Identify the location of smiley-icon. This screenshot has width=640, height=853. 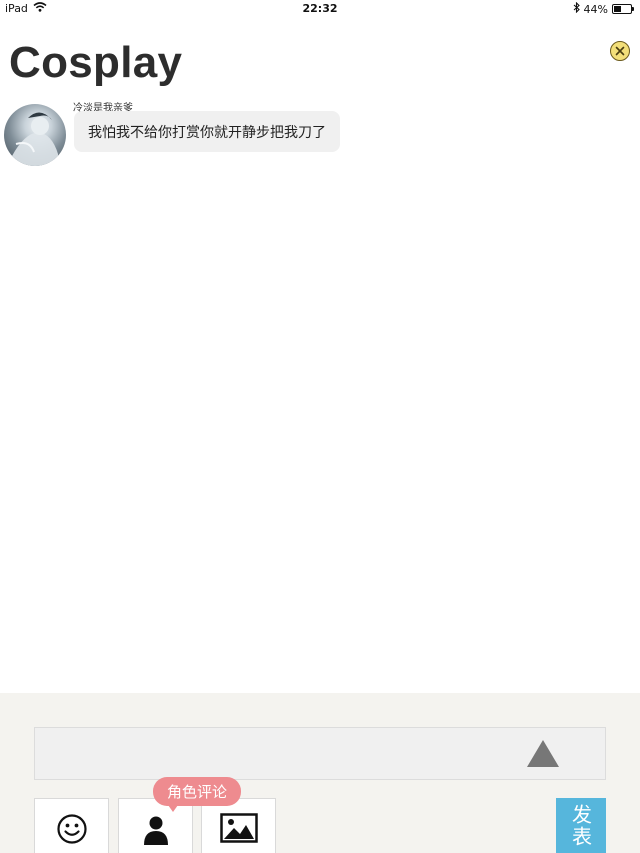
(71, 829).